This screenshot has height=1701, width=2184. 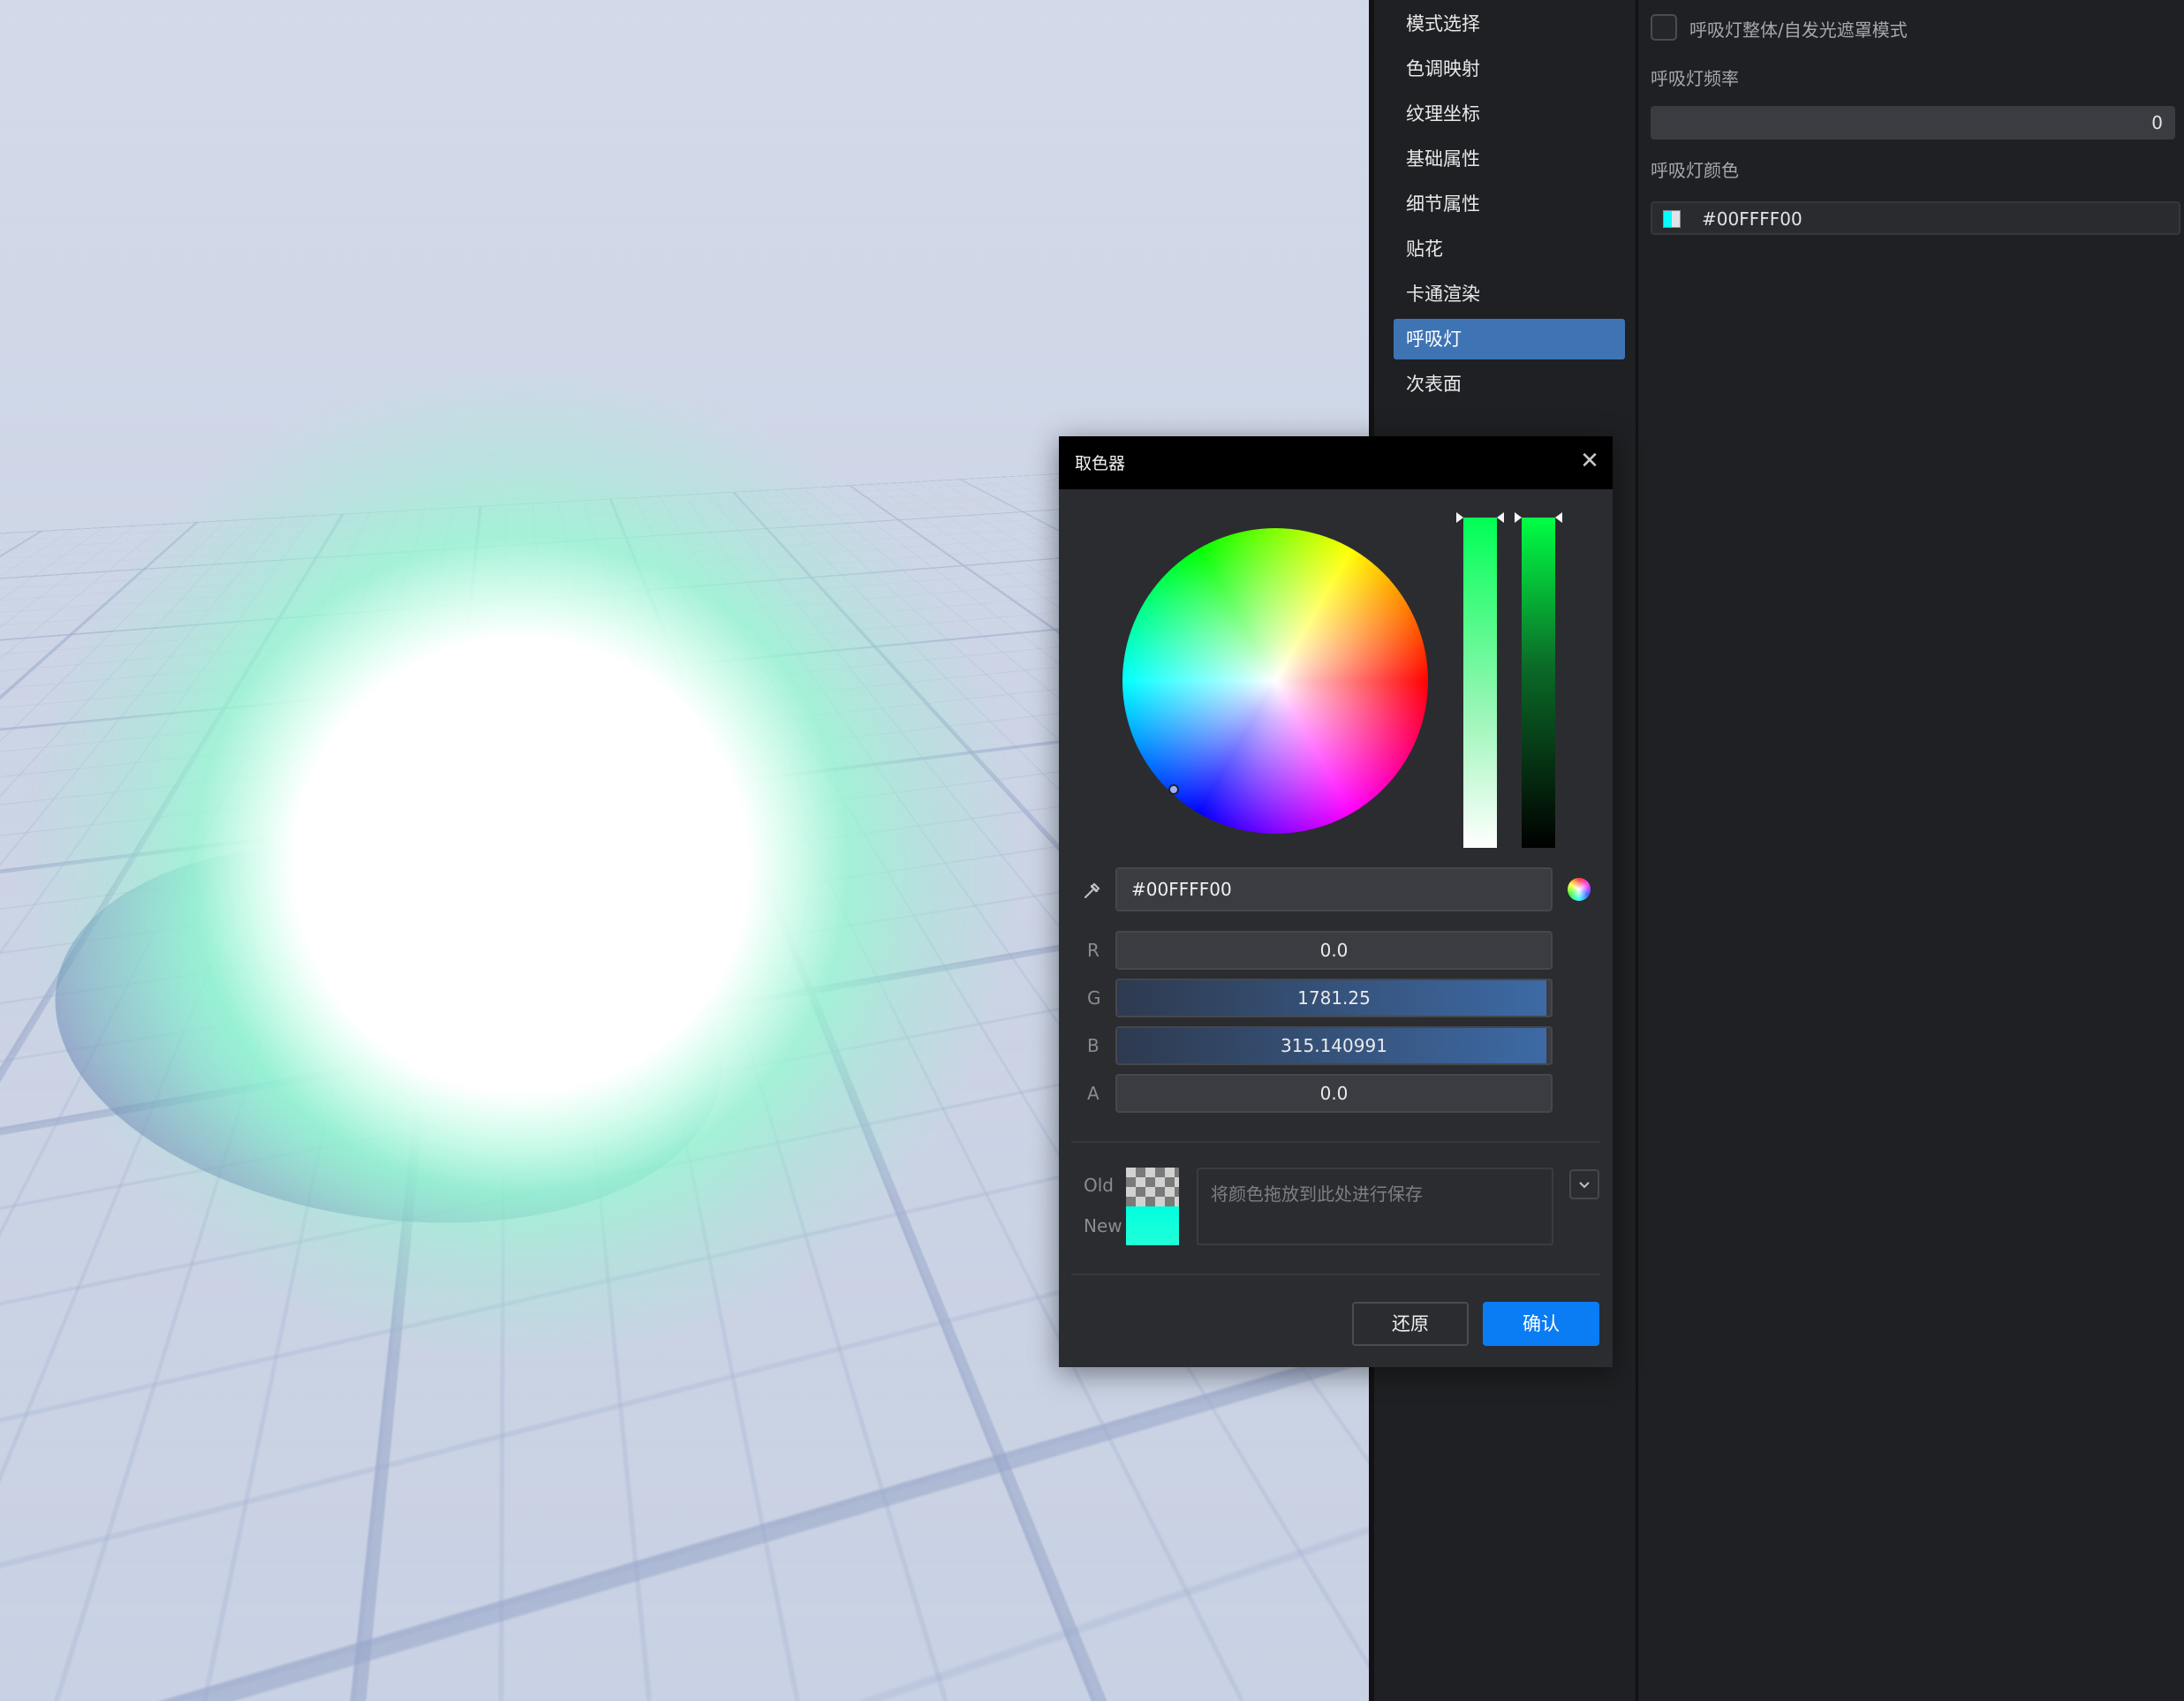 I want to click on saturation-slider-handle-right, so click(x=1500, y=517).